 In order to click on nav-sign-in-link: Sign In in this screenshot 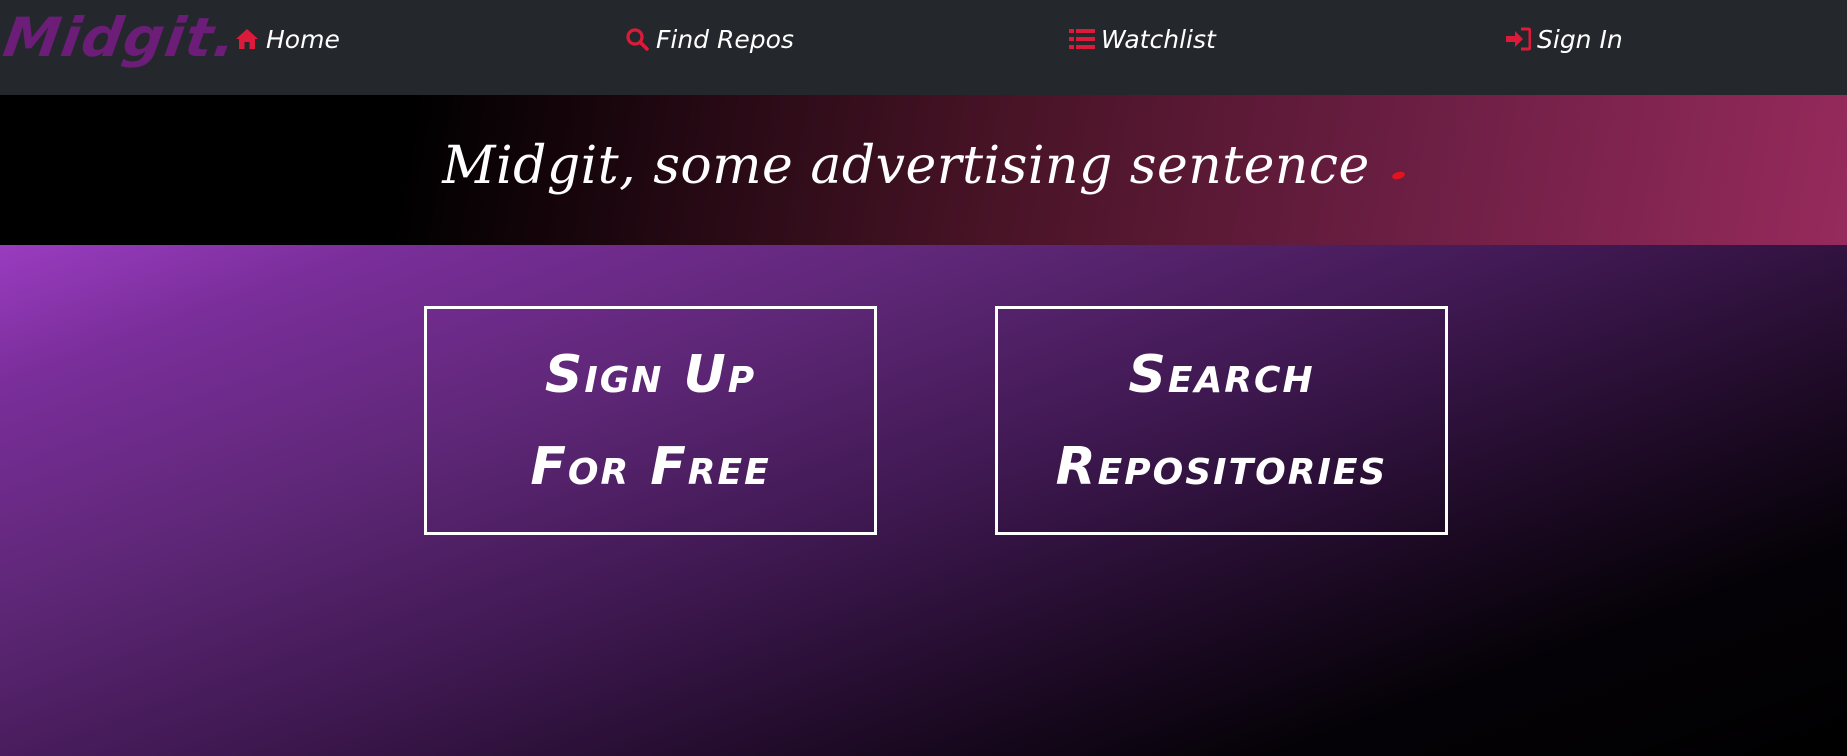, I will do `click(1564, 39)`.